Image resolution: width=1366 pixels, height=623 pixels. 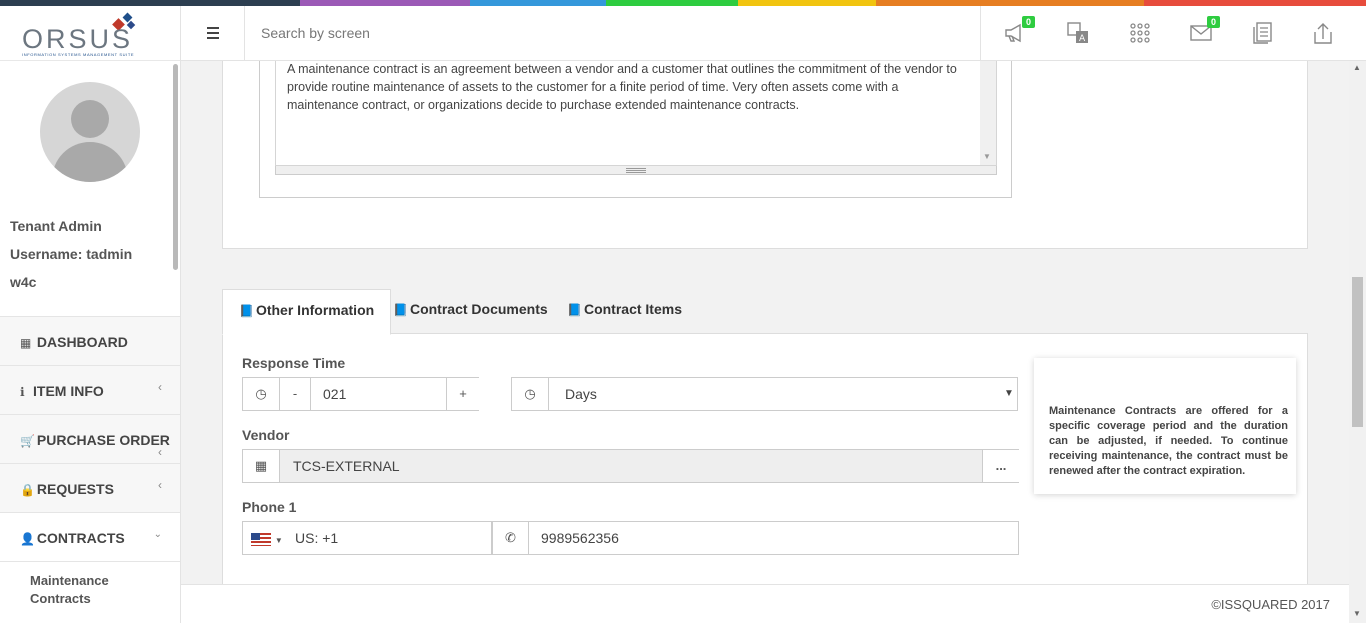 What do you see at coordinates (269, 507) in the screenshot?
I see `phone1-label: Phone 1` at bounding box center [269, 507].